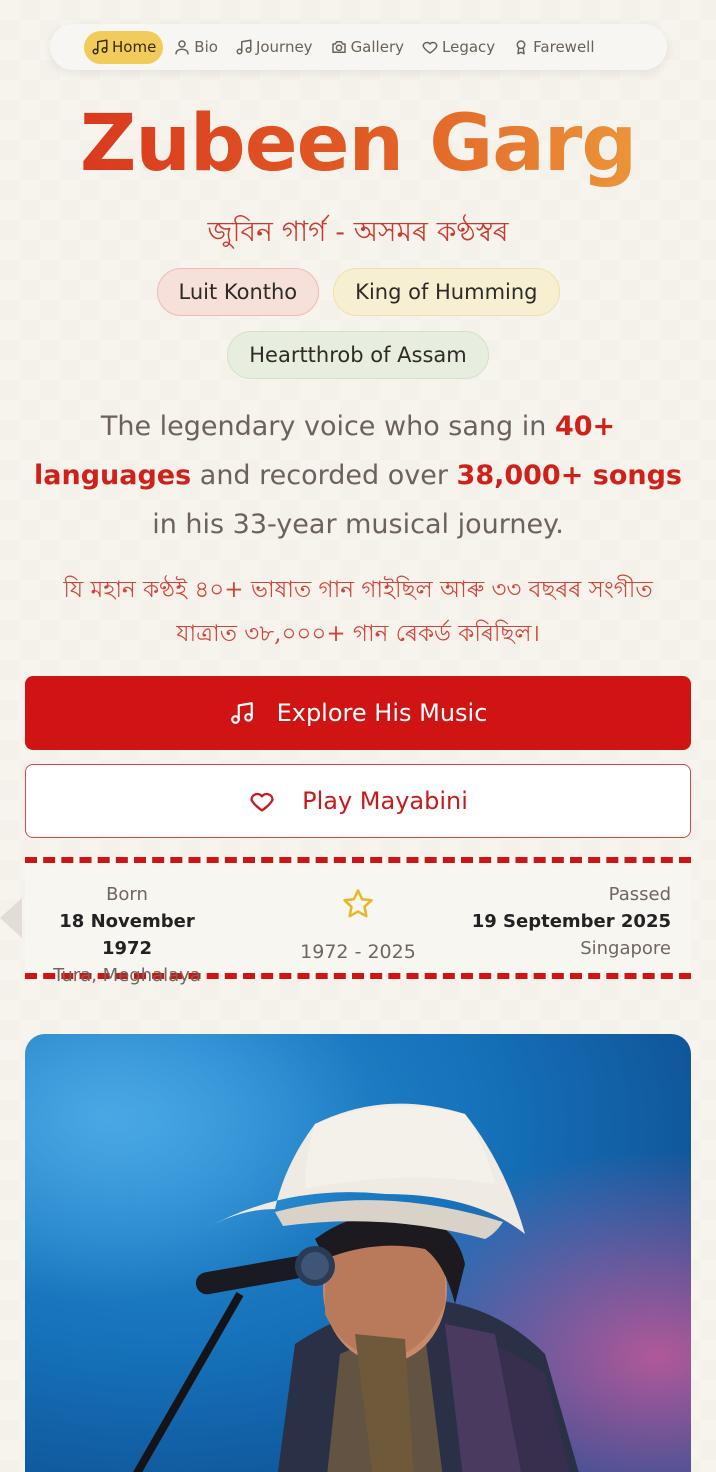 The height and width of the screenshot is (1472, 716). What do you see at coordinates (569, 475) in the screenshot?
I see `highlight-songs: 38,000+ songs` at bounding box center [569, 475].